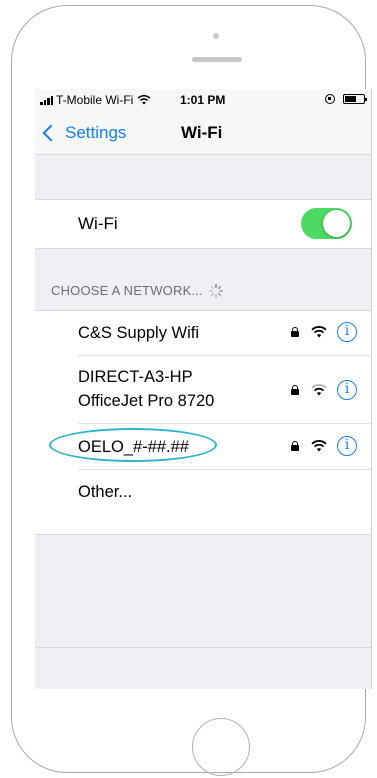 This screenshot has height=778, width=377. Describe the element at coordinates (221, 747) in the screenshot. I see `home-button` at that location.